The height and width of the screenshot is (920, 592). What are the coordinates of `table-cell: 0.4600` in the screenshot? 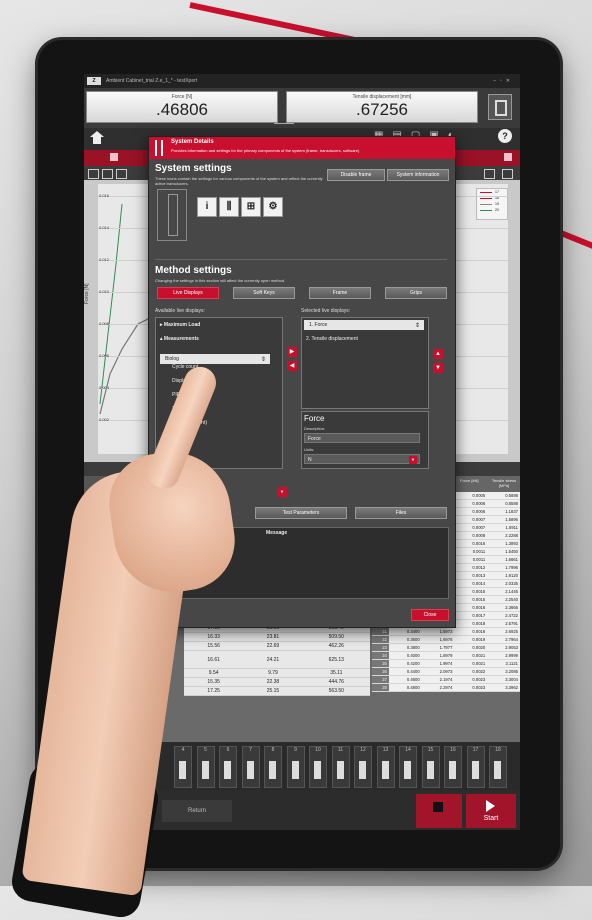 It's located at (405, 679).